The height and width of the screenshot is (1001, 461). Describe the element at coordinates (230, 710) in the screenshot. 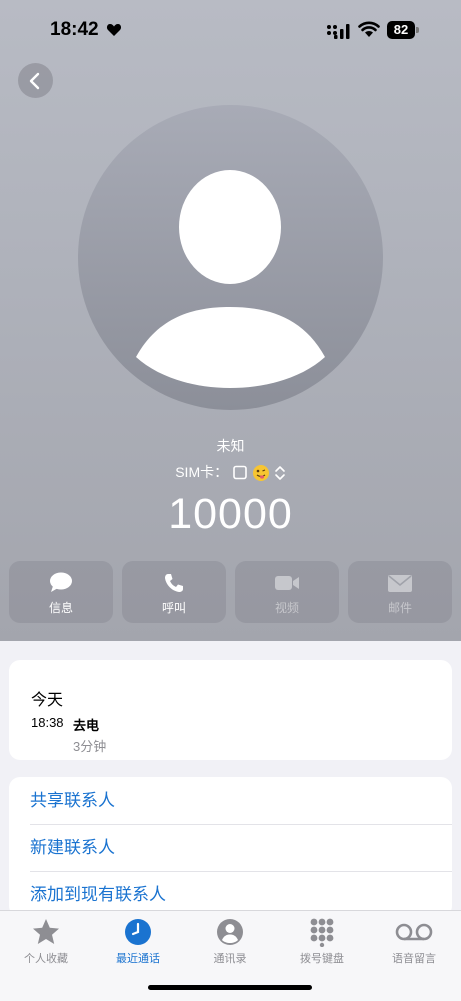

I see `call-history-card: 今天 18:38 去电 3分钟` at that location.